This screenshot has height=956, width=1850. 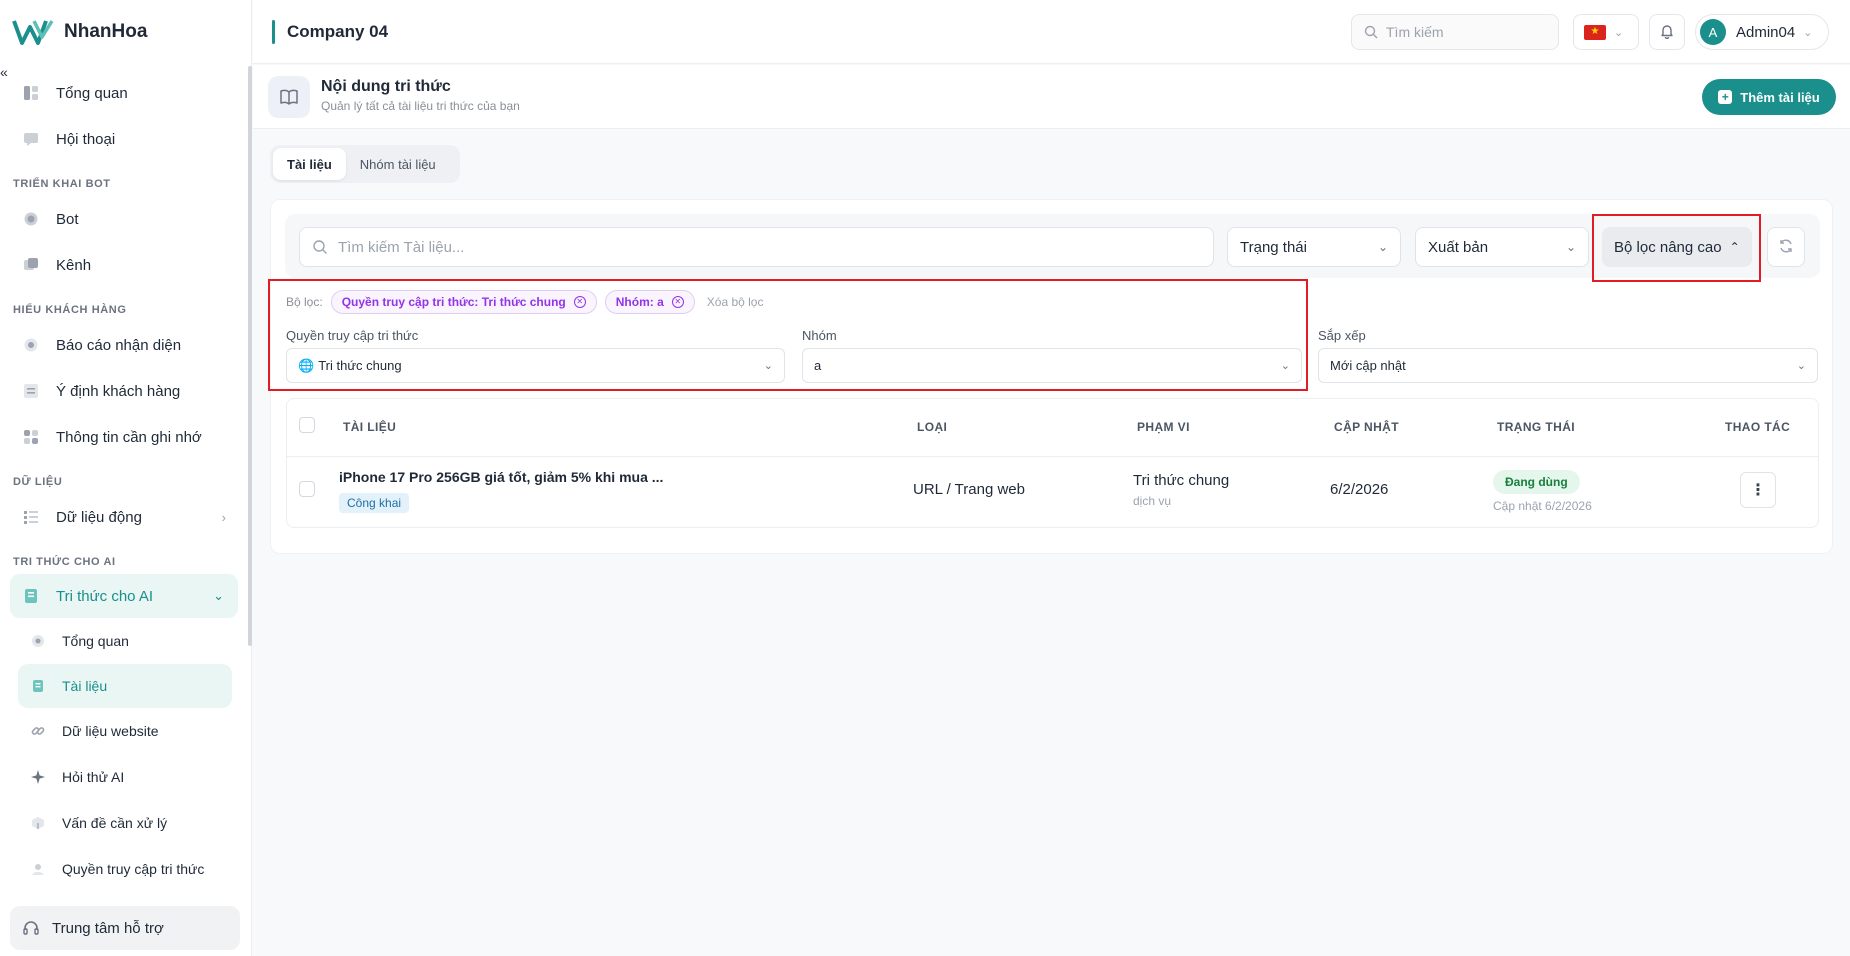 What do you see at coordinates (370, 427) in the screenshot?
I see `header-document: TÀI LIỆU` at bounding box center [370, 427].